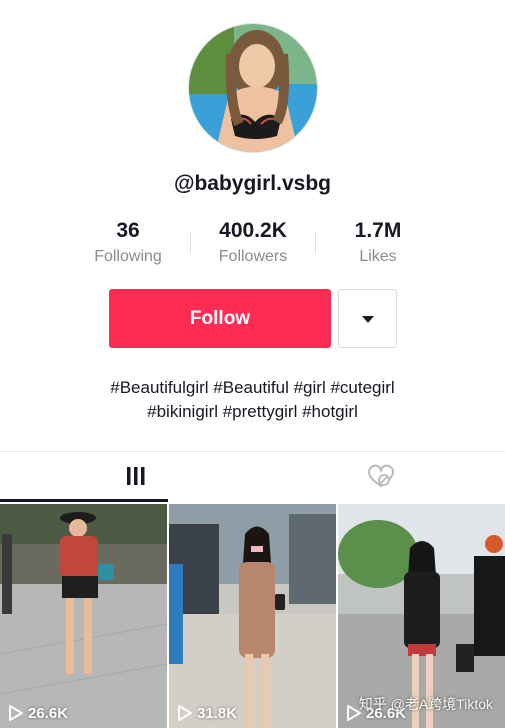  Describe the element at coordinates (84, 500) in the screenshot. I see `active-tab-indicator` at that location.